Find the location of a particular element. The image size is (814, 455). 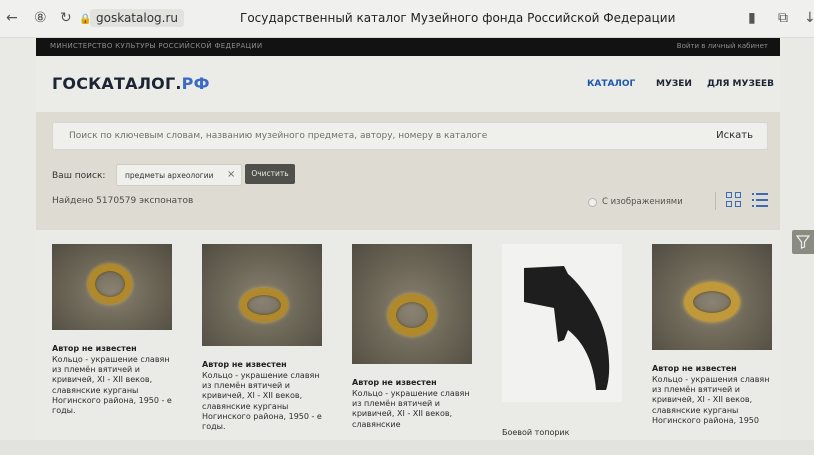

with-images-radio is located at coordinates (592, 202).